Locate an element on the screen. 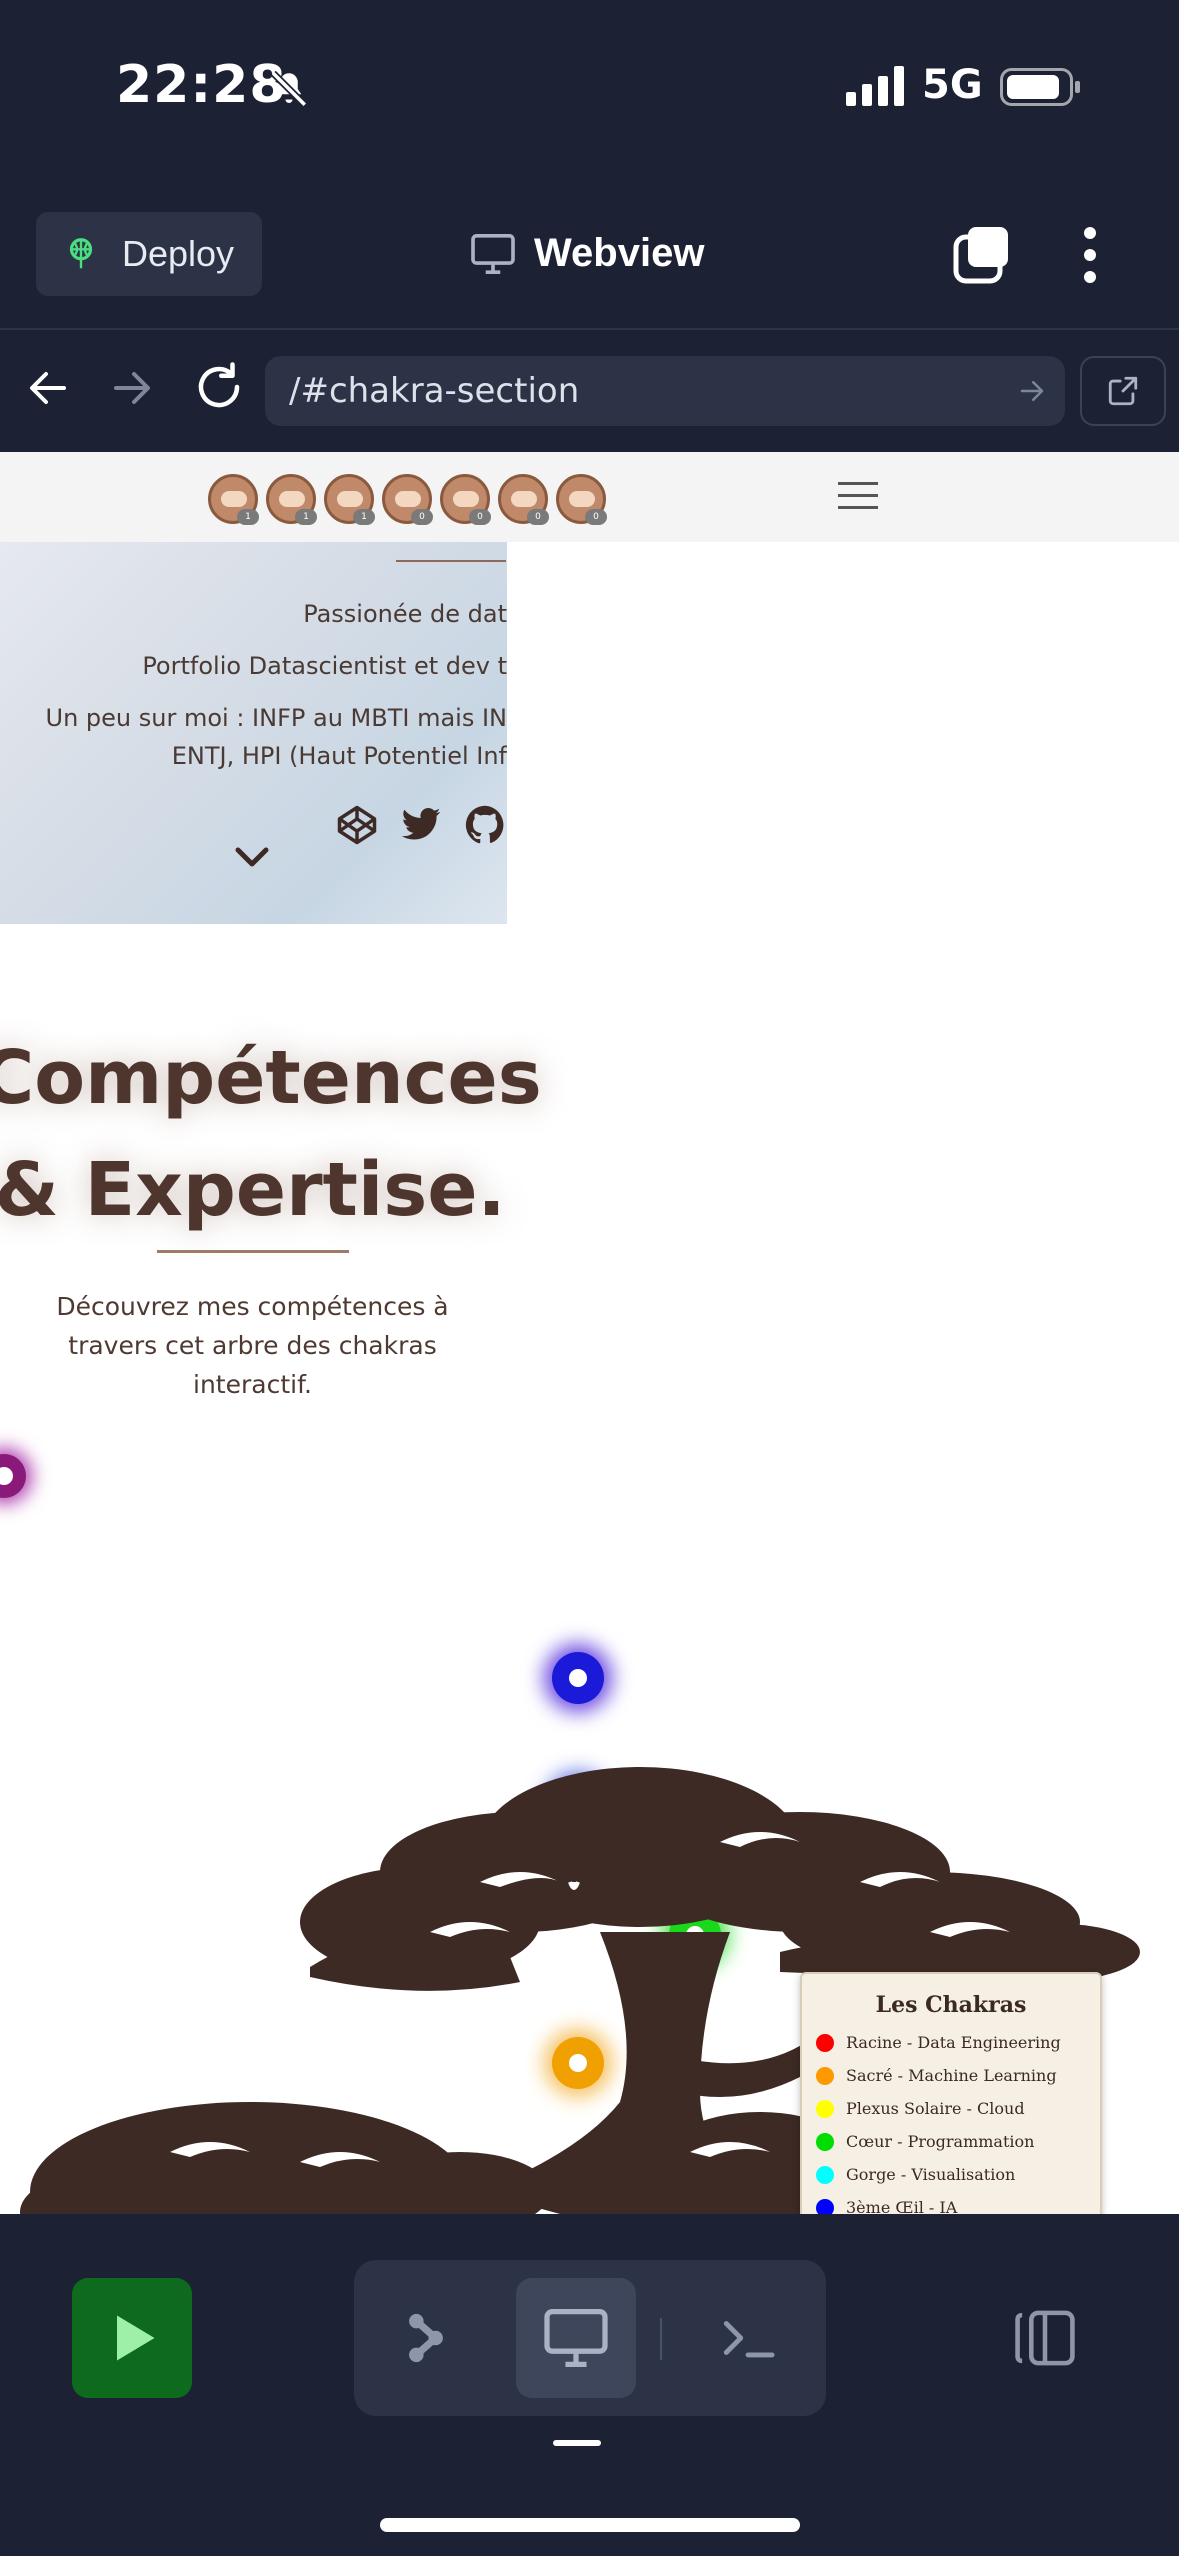 This screenshot has height=2556, width=1179. legend-label: Racine - Data Engineering is located at coordinates (953, 2042).